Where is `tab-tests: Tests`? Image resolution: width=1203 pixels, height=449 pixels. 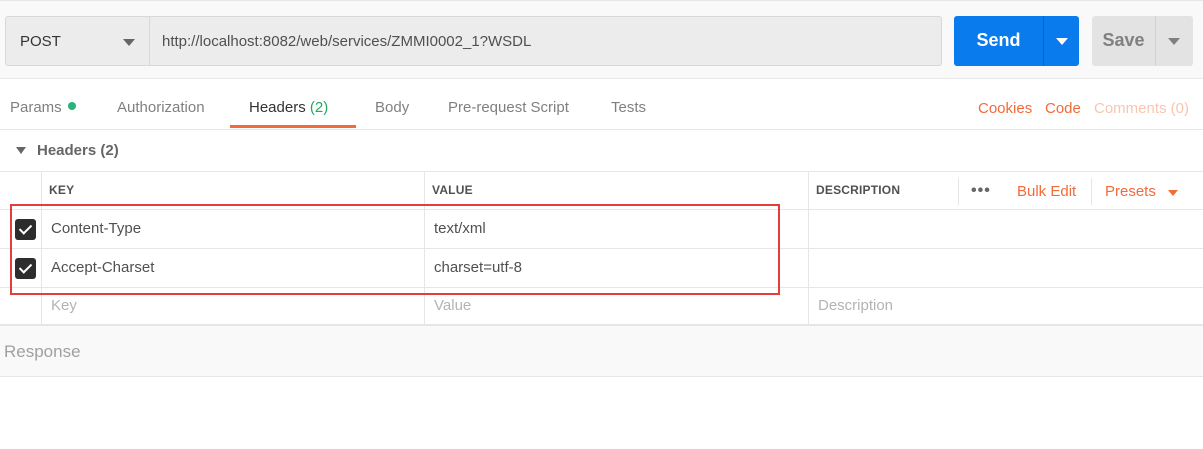
tab-tests: Tests is located at coordinates (628, 107).